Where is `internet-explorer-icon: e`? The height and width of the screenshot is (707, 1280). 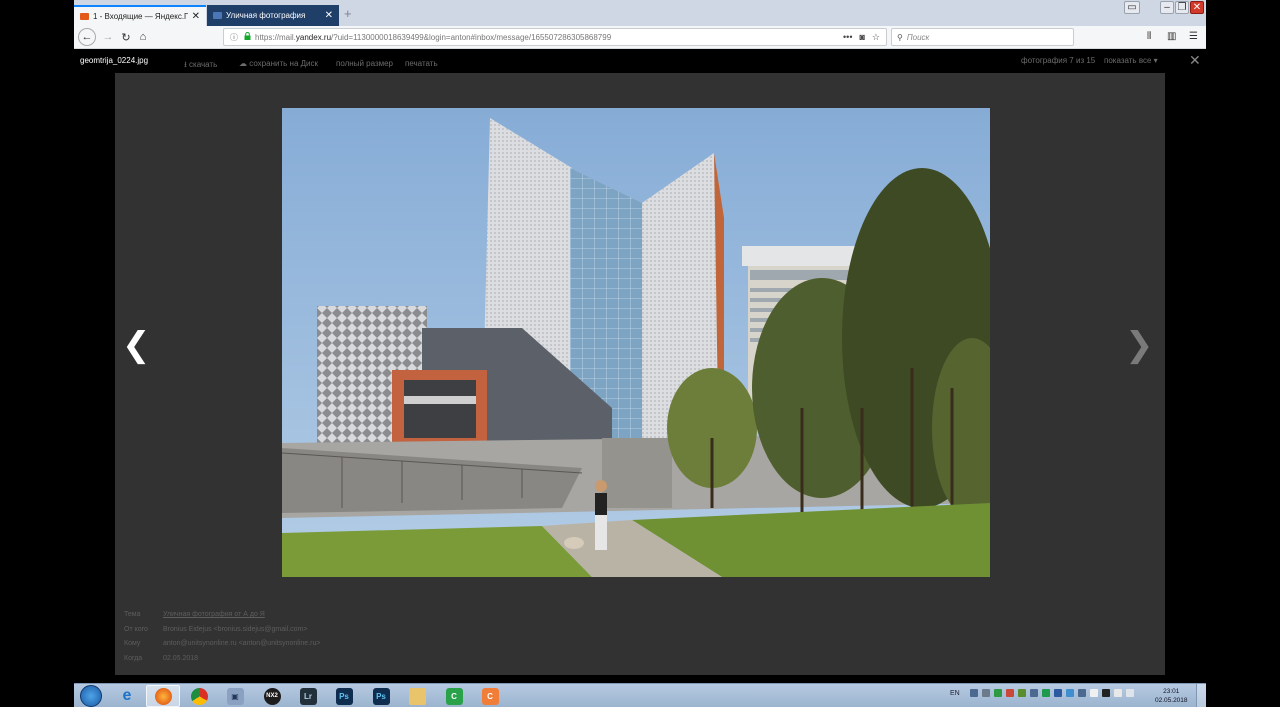
internet-explorer-icon: e is located at coordinates (127, 695).